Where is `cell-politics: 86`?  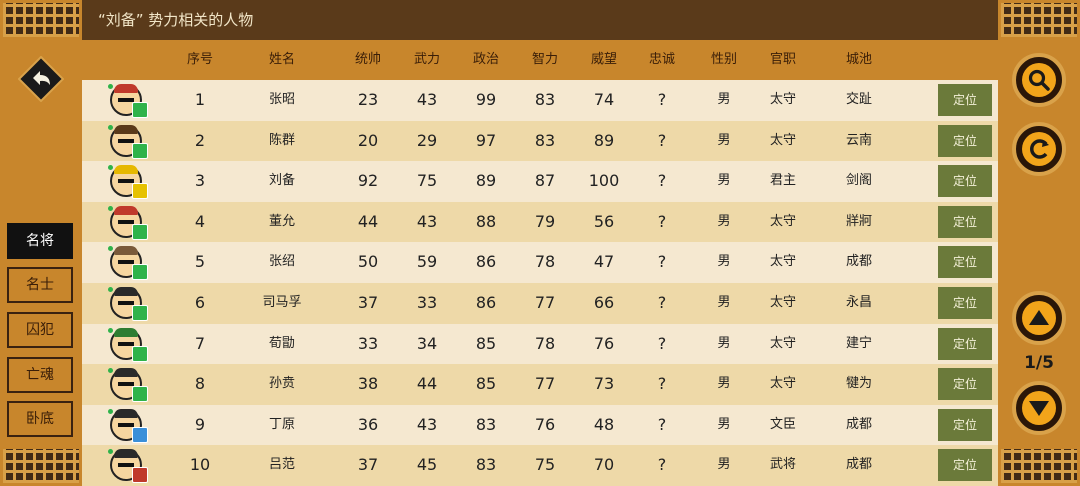 cell-politics: 86 is located at coordinates (486, 302).